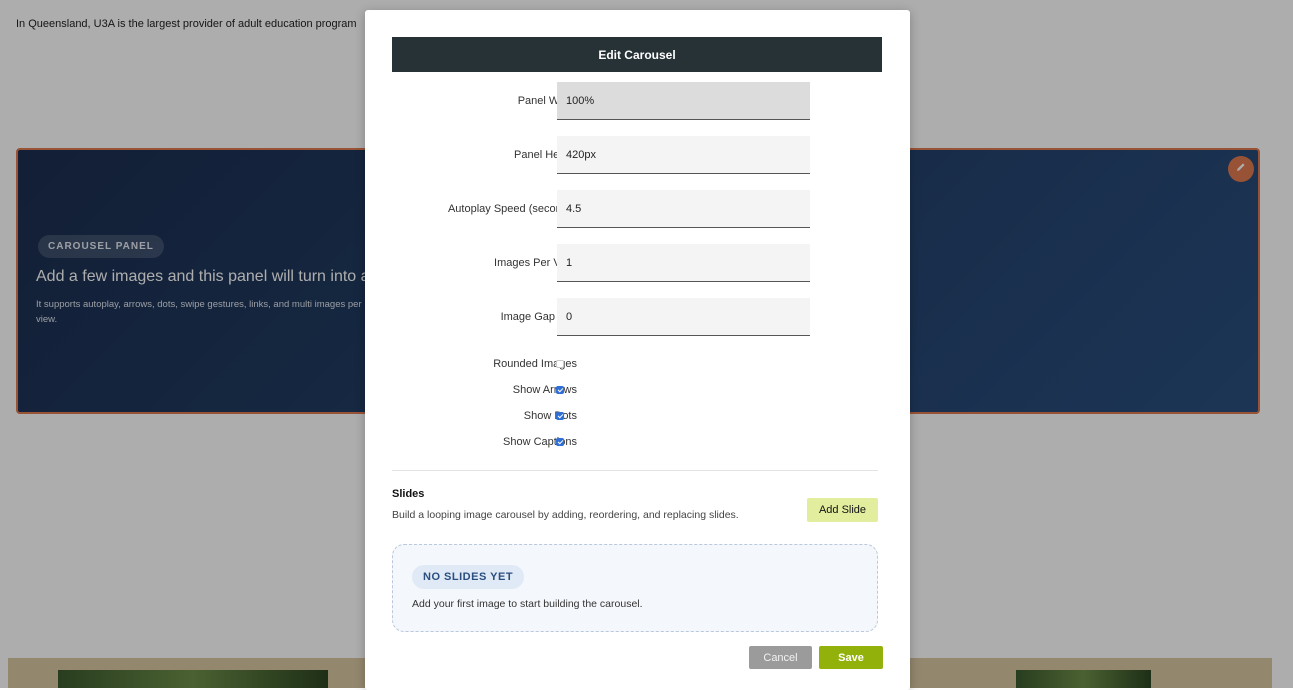  What do you see at coordinates (635, 470) in the screenshot?
I see `section-divider` at bounding box center [635, 470].